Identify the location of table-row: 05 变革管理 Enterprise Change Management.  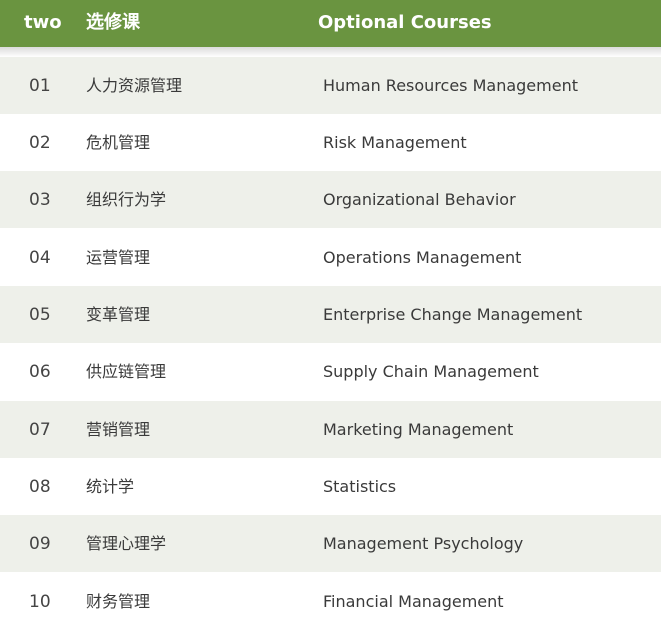
(330, 314).